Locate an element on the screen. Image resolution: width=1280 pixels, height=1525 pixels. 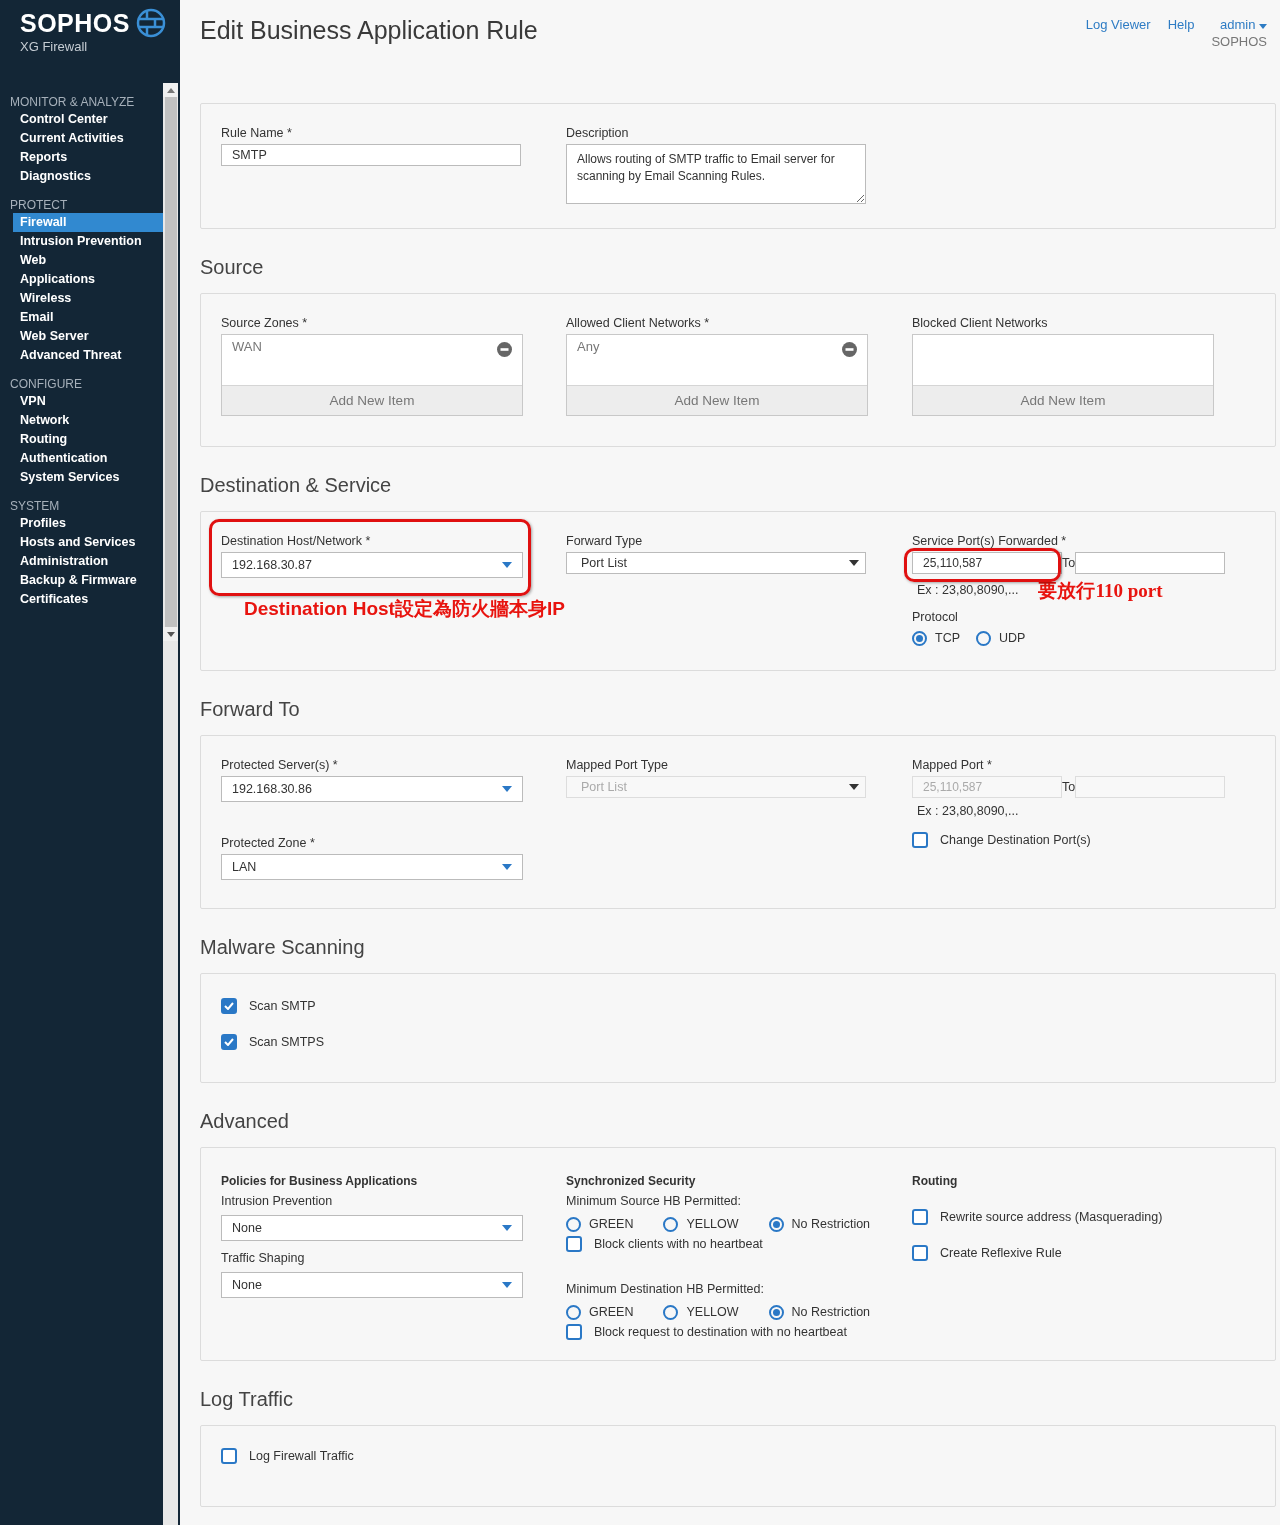
list-item: Any is located at coordinates (588, 346).